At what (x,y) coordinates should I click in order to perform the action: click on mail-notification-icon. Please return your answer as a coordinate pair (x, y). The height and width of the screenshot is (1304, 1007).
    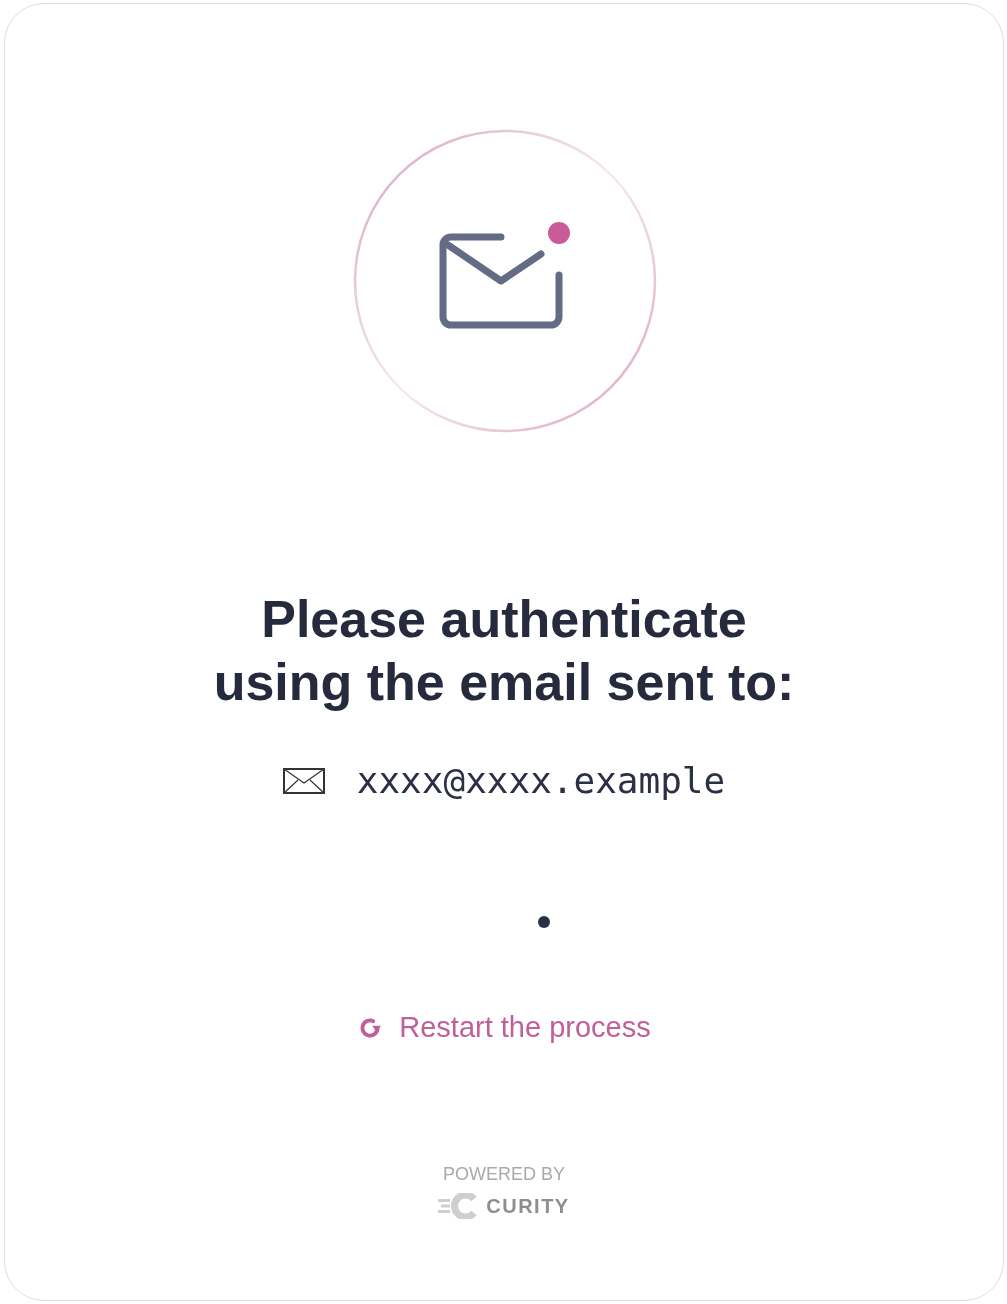
    Looking at the image, I should click on (505, 281).